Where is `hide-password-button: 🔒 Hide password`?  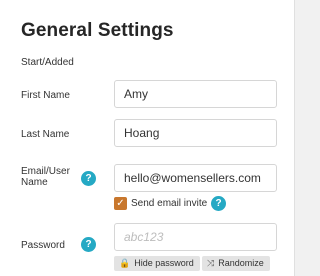
hide-password-button: 🔒 Hide password is located at coordinates (157, 263).